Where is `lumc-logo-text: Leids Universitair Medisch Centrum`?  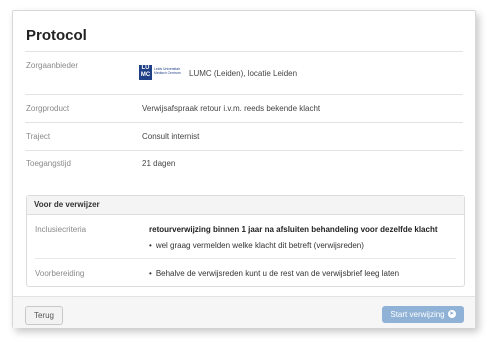
lumc-logo-text: Leids Universitair Medisch Centrum is located at coordinates (167, 71).